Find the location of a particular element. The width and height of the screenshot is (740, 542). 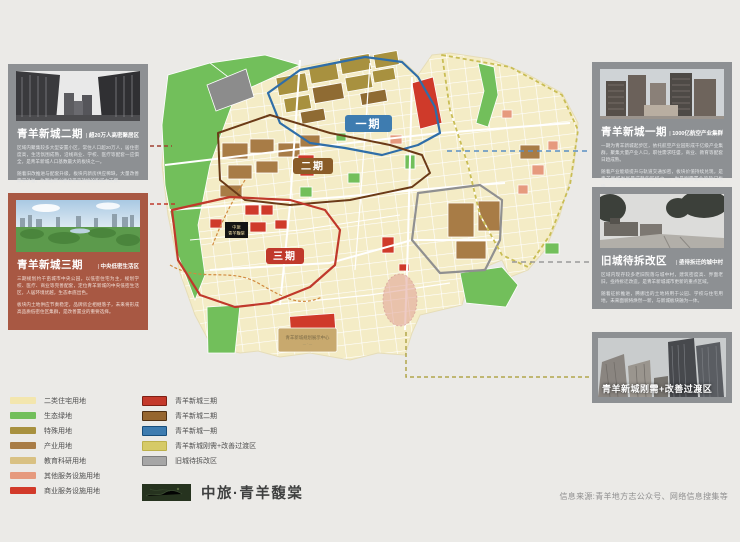

project-location-marker: 中旅 青羊馥棠 is located at coordinates (236, 230).